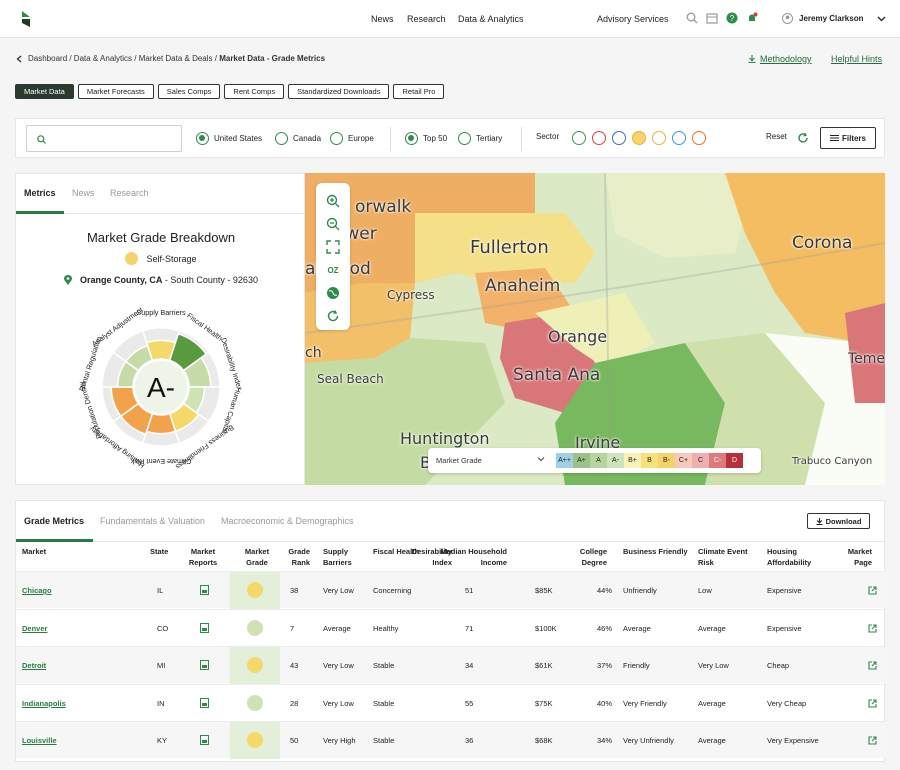 The image size is (900, 770). What do you see at coordinates (333, 224) in the screenshot?
I see `zoom-out-icon` at bounding box center [333, 224].